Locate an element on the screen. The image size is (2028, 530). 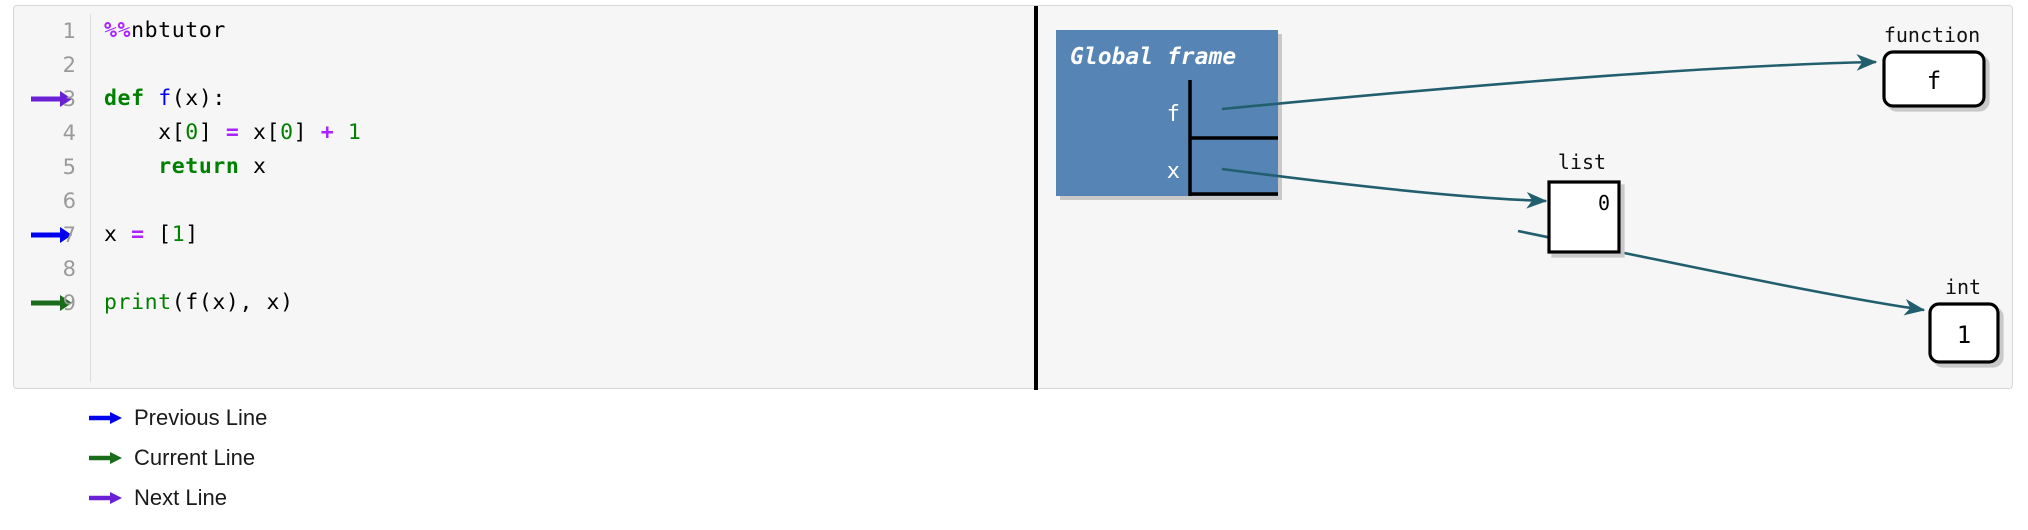
code-line: 2 is located at coordinates (524, 65).